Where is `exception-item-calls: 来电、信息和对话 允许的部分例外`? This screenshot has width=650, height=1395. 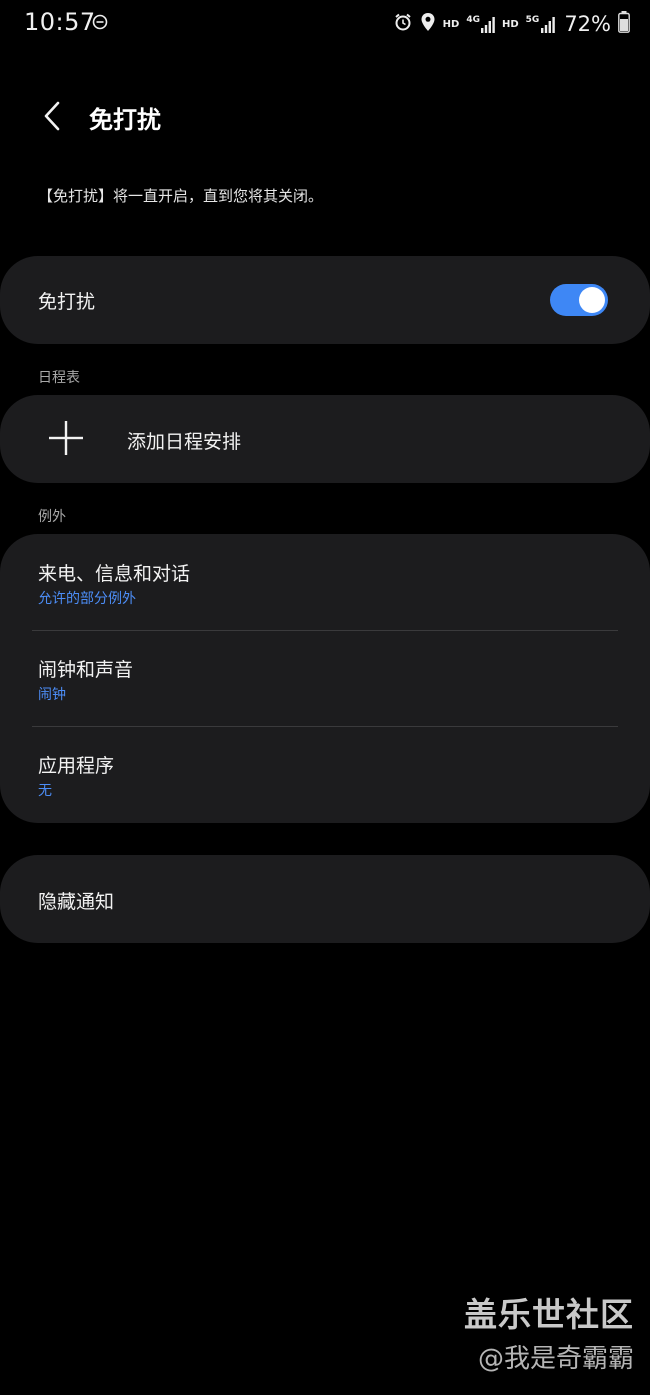
exception-item-calls: 来电、信息和对话 允许的部分例外 is located at coordinates (325, 582).